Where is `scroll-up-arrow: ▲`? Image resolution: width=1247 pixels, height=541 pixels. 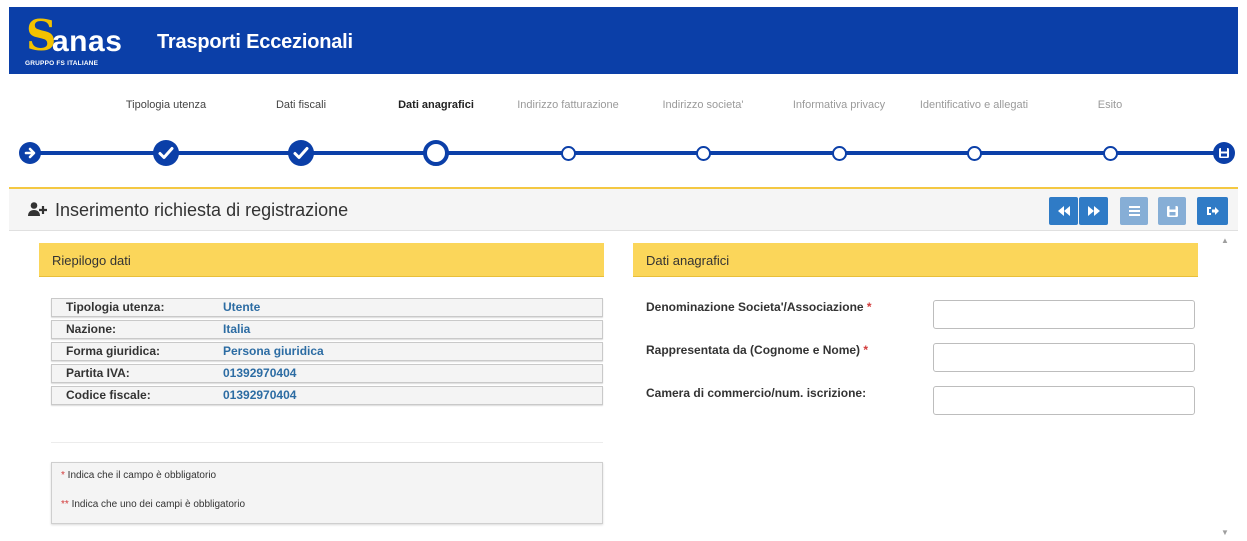 scroll-up-arrow: ▲ is located at coordinates (1225, 240).